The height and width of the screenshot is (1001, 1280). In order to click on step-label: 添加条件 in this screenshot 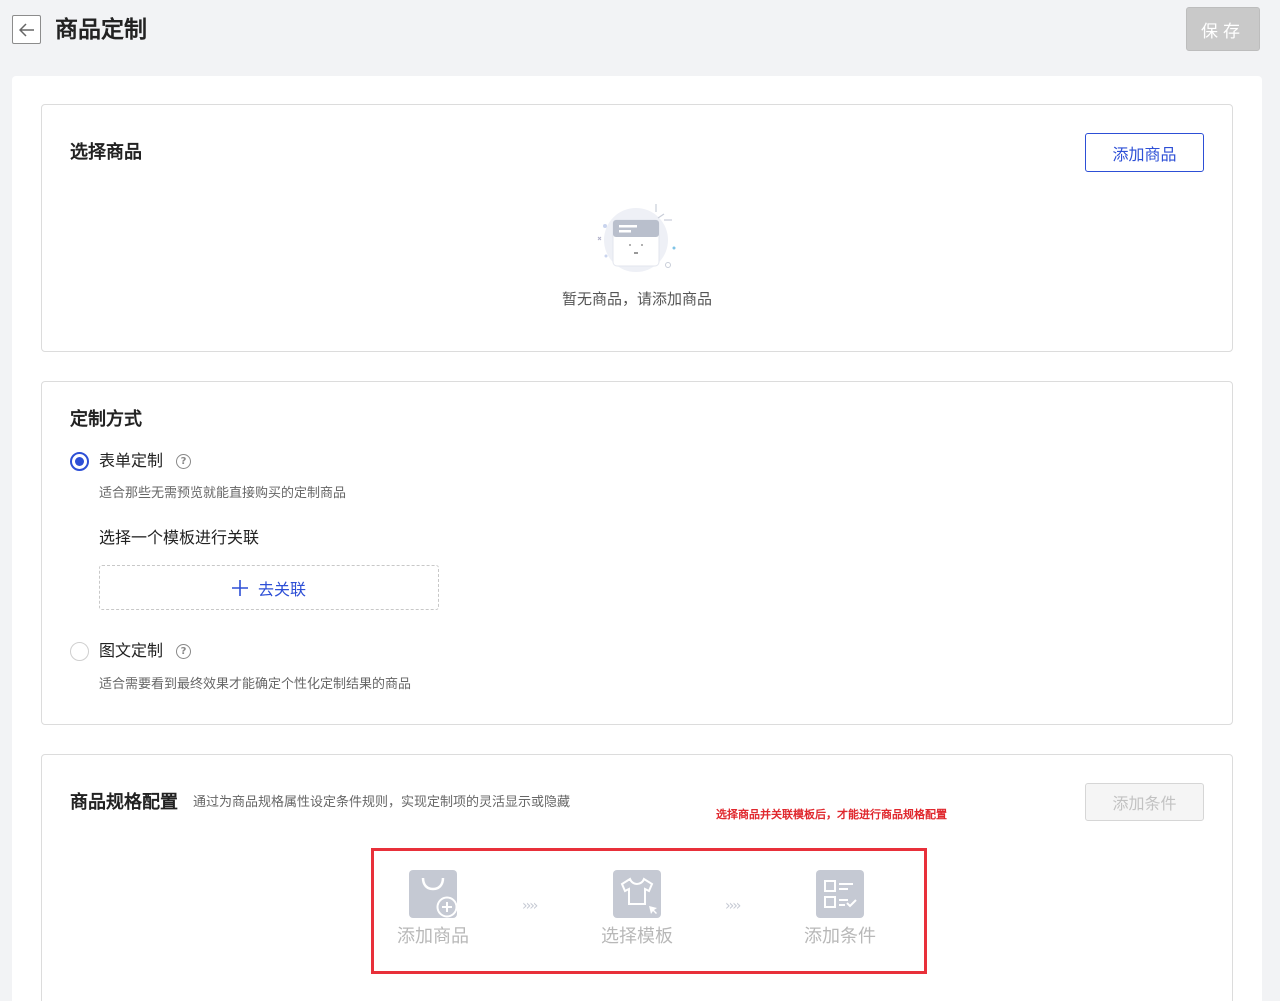, I will do `click(840, 936)`.